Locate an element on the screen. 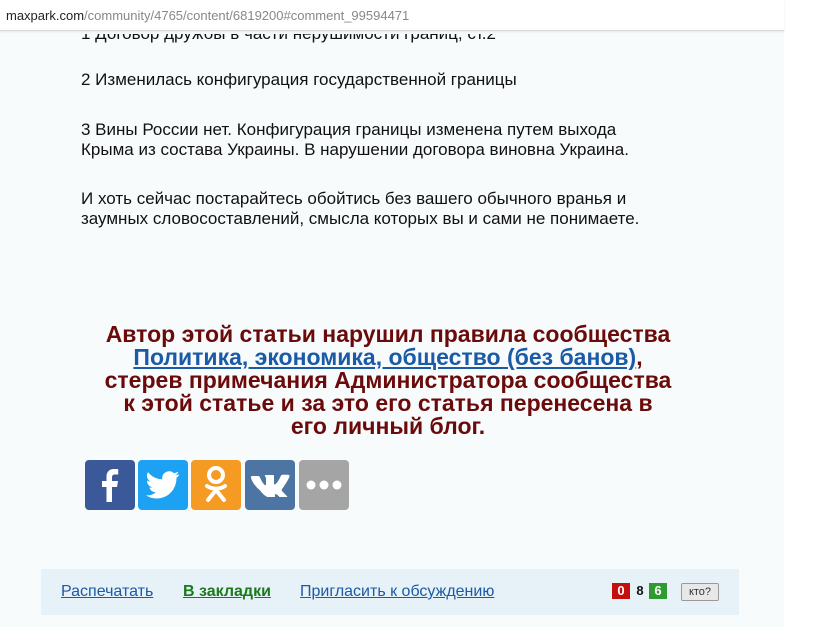  share-more-button is located at coordinates (324, 485).